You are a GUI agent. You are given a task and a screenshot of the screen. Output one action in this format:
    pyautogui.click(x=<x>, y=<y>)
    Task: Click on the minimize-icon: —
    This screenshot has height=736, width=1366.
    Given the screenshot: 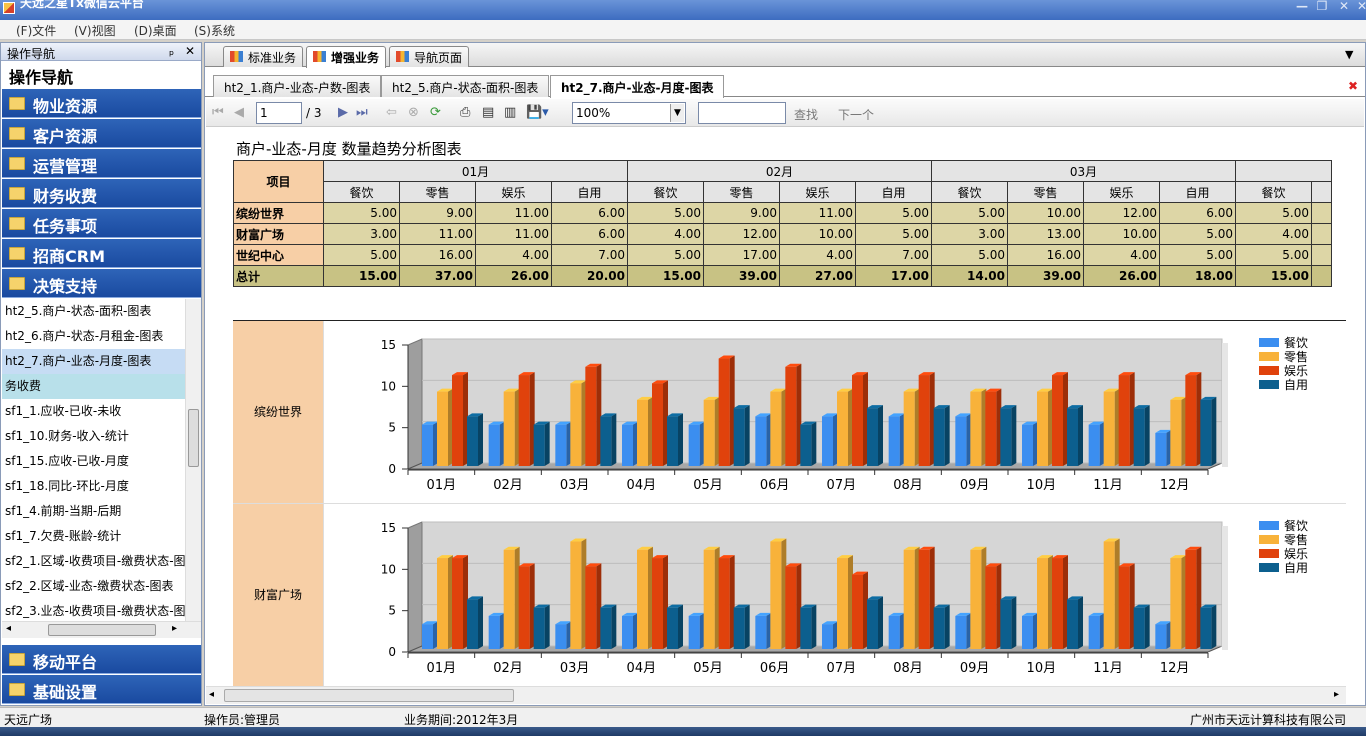 What is the action you would take?
    pyautogui.click(x=1302, y=7)
    